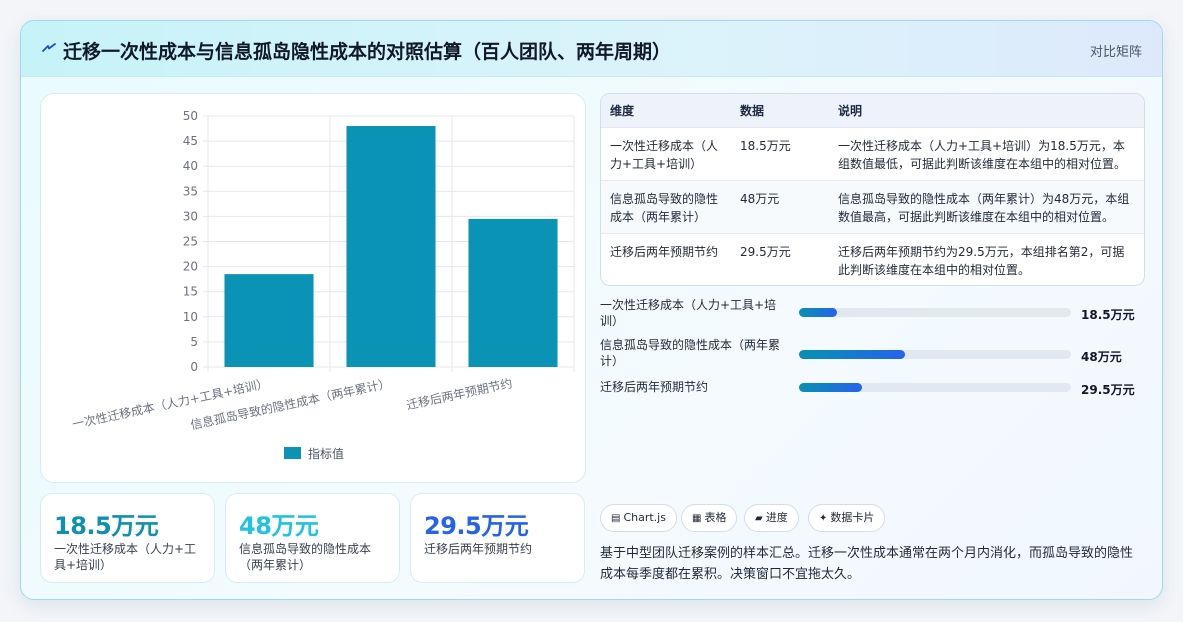 The width and height of the screenshot is (1183, 622). Describe the element at coordinates (190, 242) in the screenshot. I see `y-tick-label: 25` at that location.